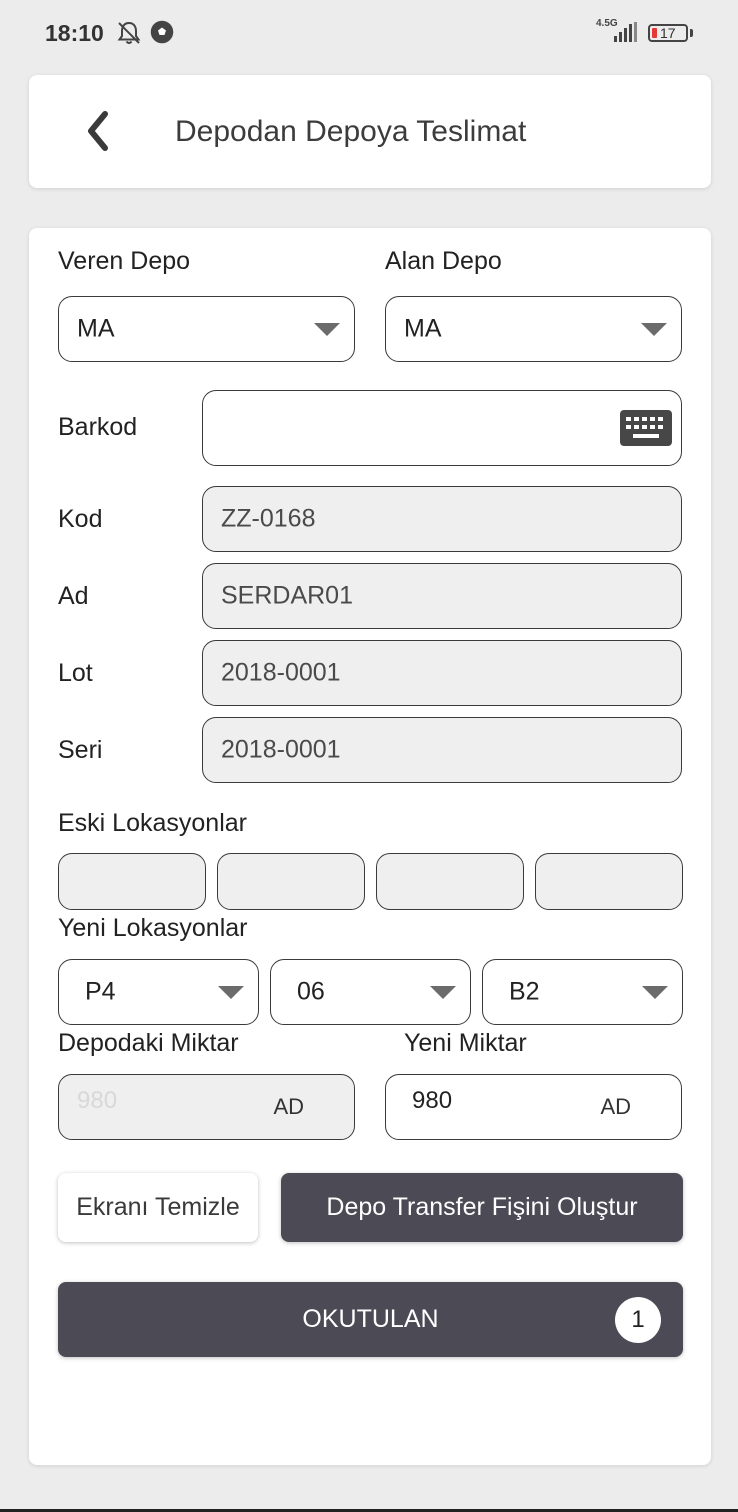  Describe the element at coordinates (73, 596) in the screenshot. I see `ad-label: Ad` at that location.